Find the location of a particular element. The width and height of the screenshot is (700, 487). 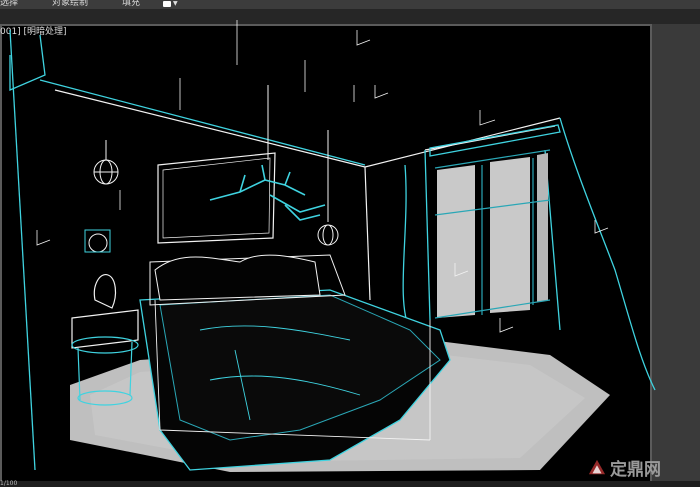

wall-corner-line is located at coordinates (367, 233).